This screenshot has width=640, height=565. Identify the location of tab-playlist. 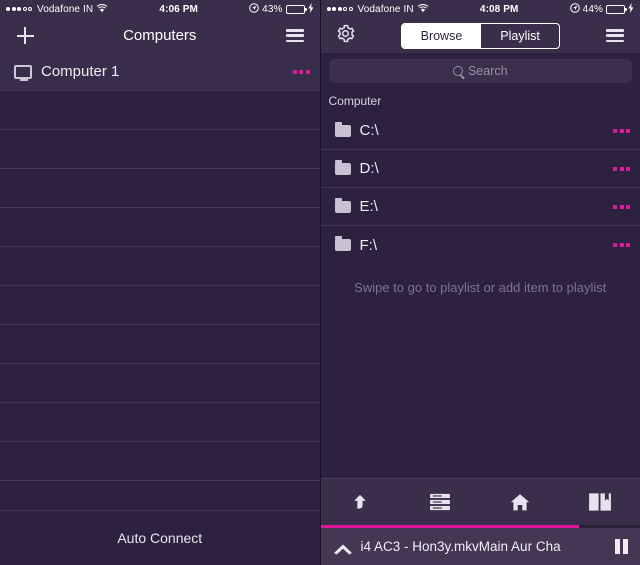
(440, 502).